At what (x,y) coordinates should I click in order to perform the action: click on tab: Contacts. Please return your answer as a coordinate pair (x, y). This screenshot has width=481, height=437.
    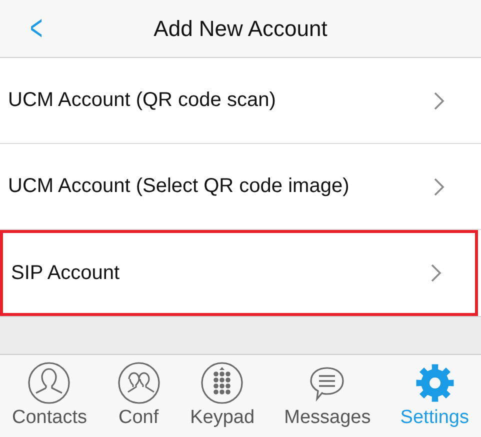
    Looking at the image, I should click on (49, 396).